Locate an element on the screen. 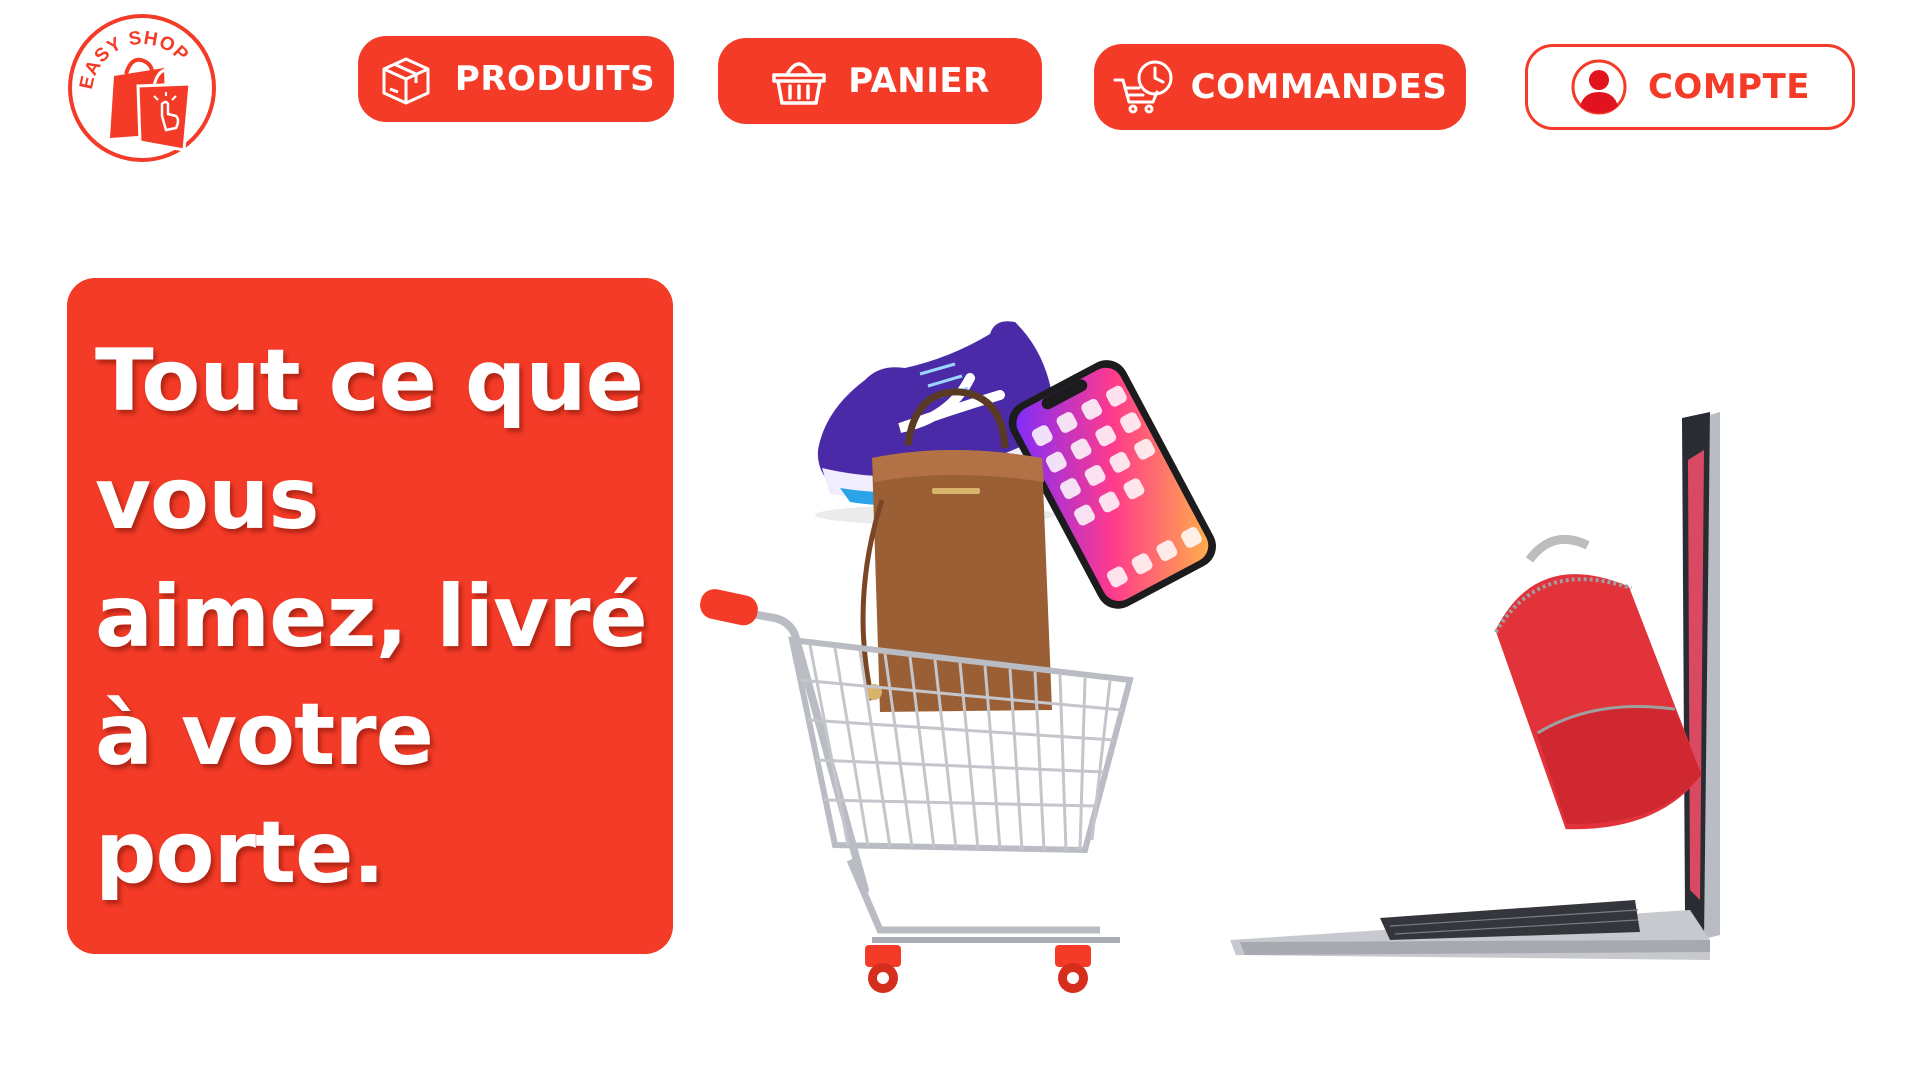  nav-account-label: COMPTE is located at coordinates (1729, 87).